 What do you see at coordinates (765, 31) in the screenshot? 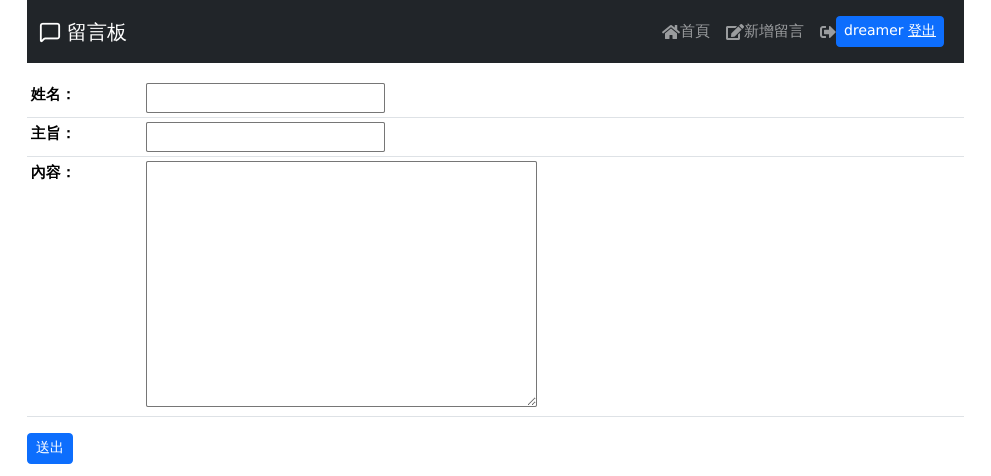
I see `nav-link: 新增留言` at bounding box center [765, 31].